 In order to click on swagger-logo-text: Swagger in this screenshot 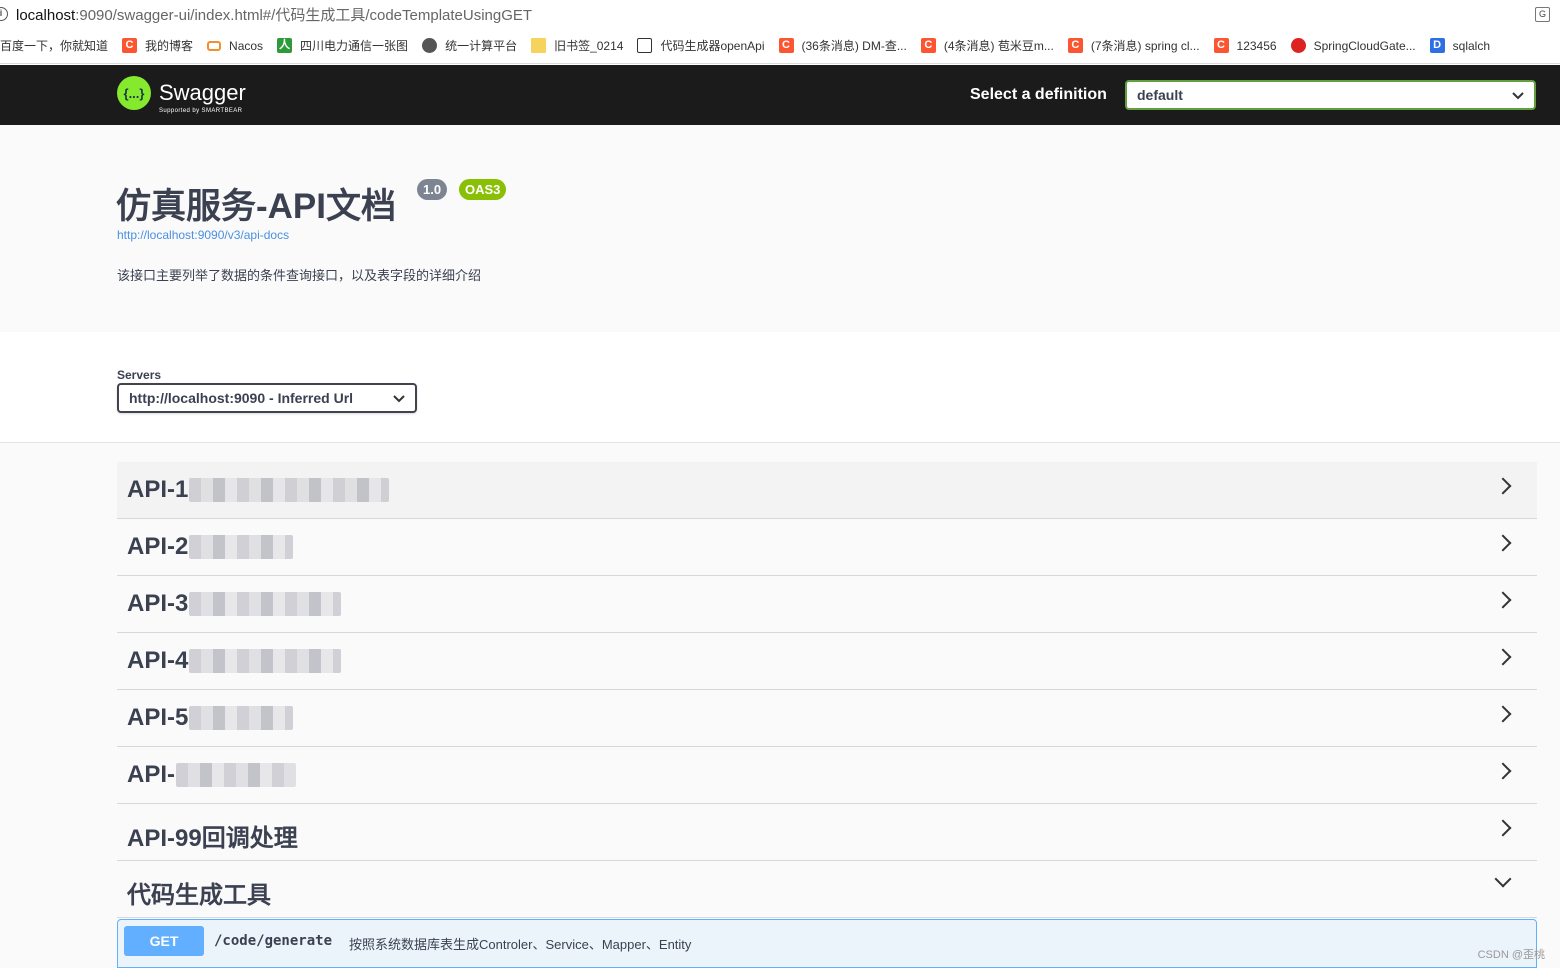, I will do `click(202, 92)`.